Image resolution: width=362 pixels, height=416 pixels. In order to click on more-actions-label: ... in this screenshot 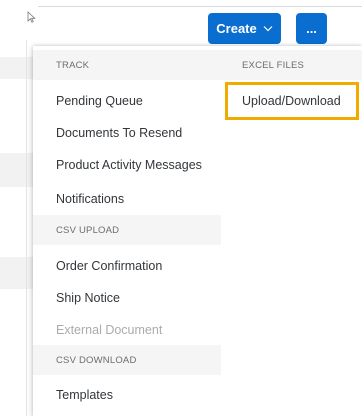, I will do `click(311, 28)`.